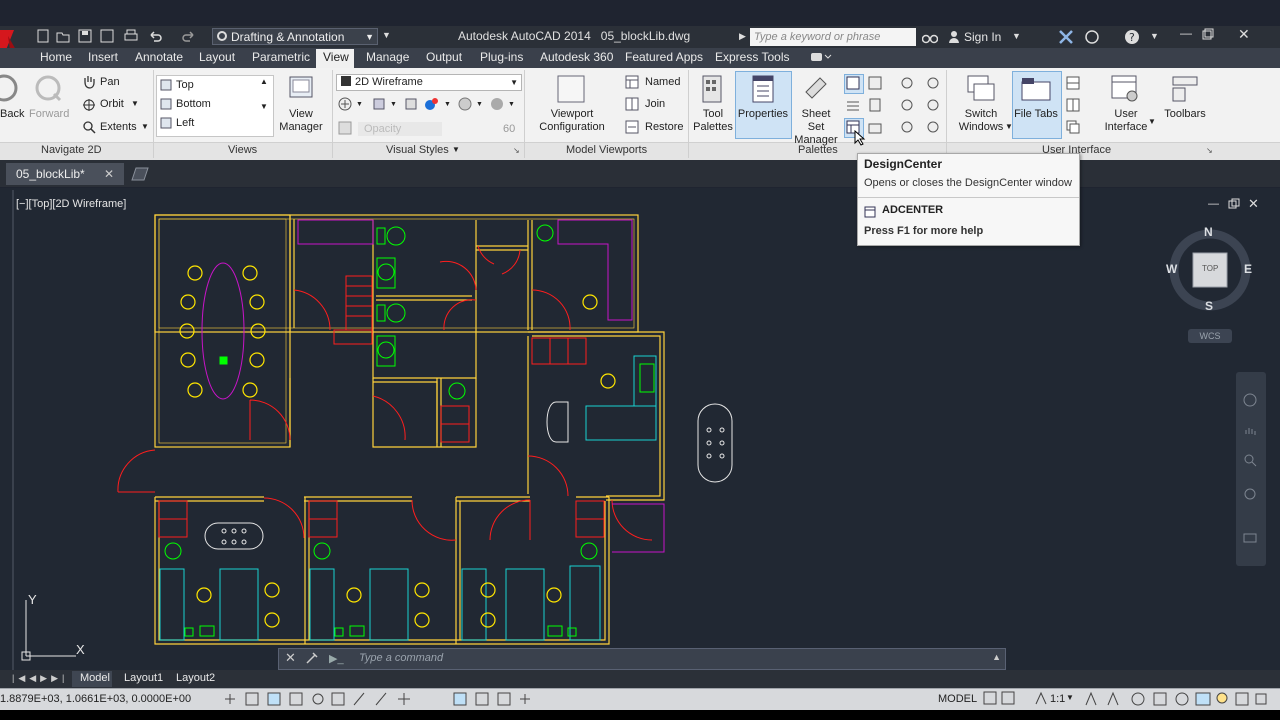  What do you see at coordinates (109, 174) in the screenshot?
I see `close-tab-icon: ✕` at bounding box center [109, 174].